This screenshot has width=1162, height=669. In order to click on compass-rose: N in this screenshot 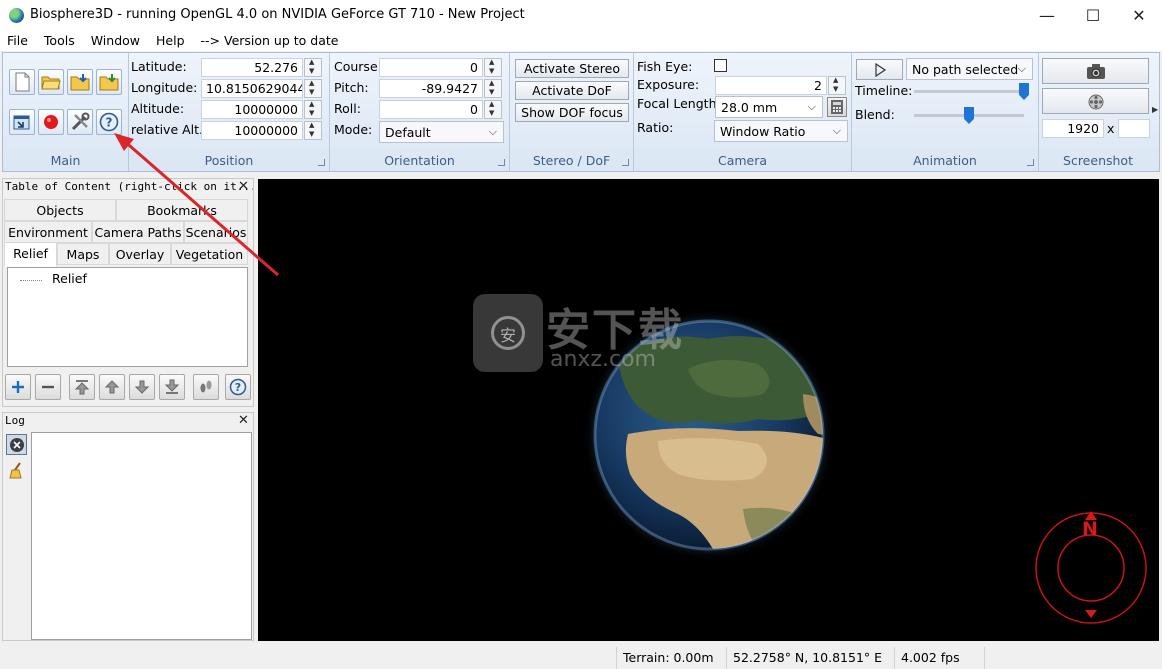, I will do `click(1091, 565)`.